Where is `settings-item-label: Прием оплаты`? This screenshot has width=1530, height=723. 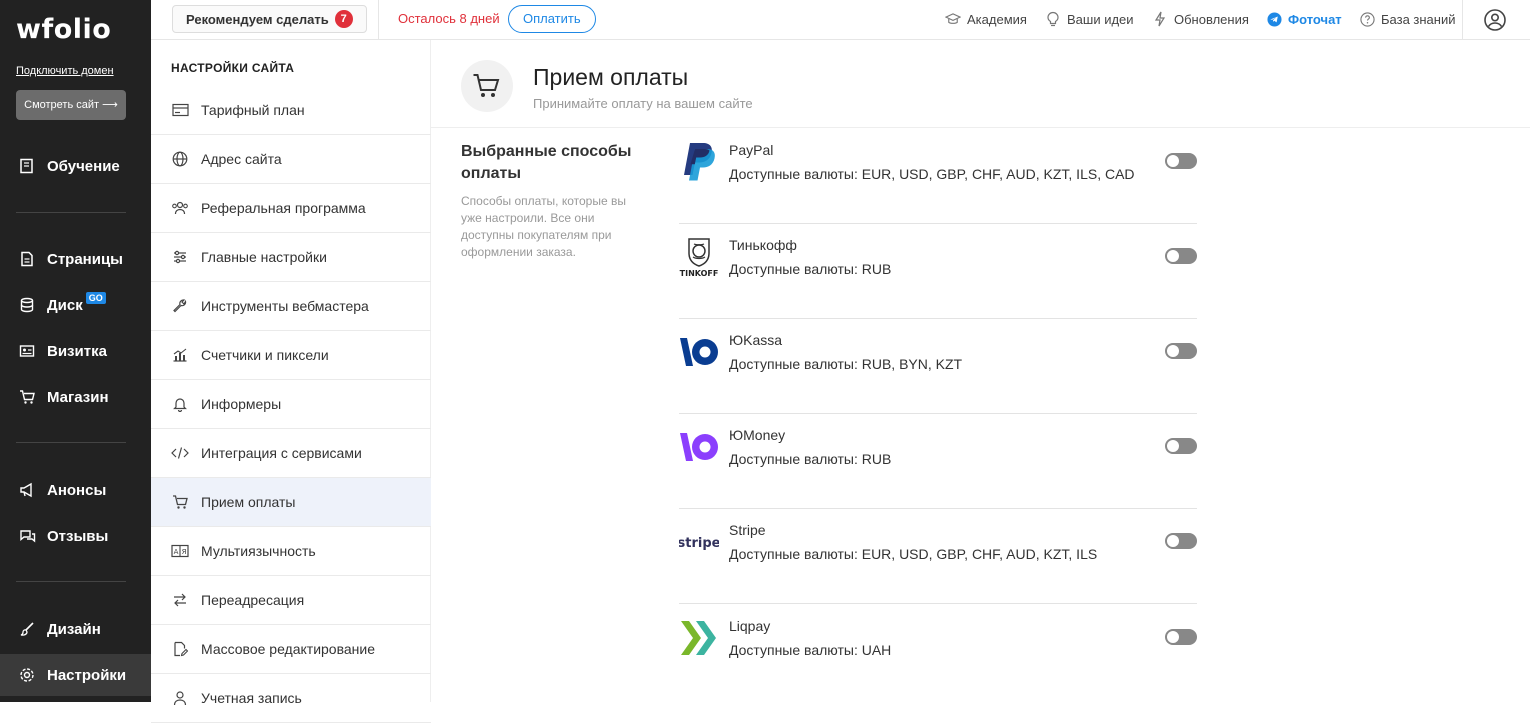
settings-item-label: Прием оплаты is located at coordinates (248, 502).